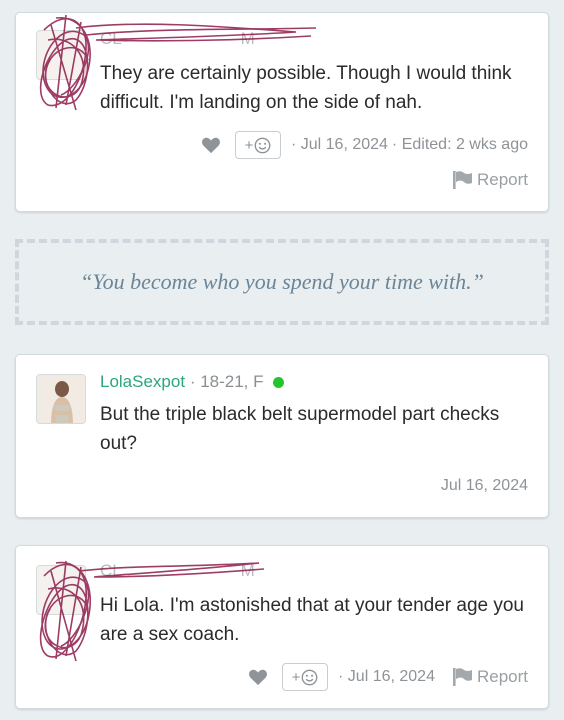  I want to click on comment-meta: LolaSexpot · 18-21, F, so click(192, 382).